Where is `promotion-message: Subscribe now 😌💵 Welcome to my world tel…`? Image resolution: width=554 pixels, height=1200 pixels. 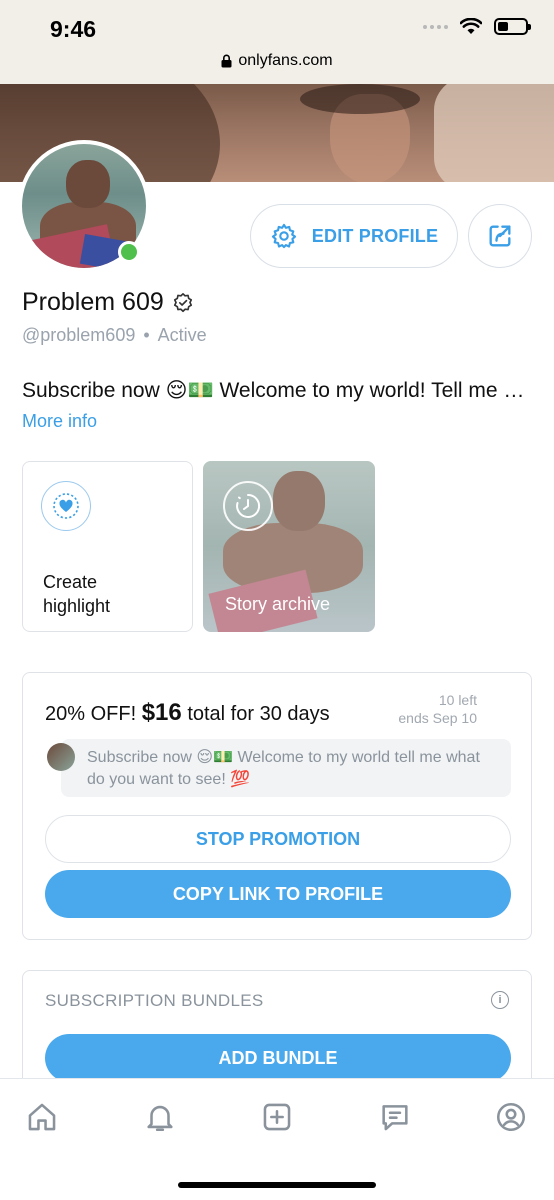
promotion-message: Subscribe now 😌💵 Welcome to my world tel… is located at coordinates (286, 768).